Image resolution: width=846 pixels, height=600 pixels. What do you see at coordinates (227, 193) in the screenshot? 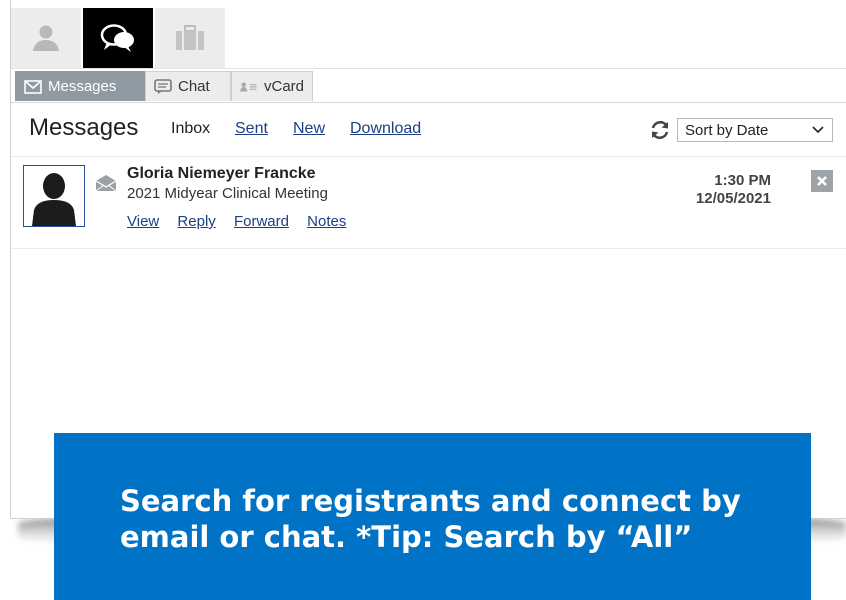
I see `message-subject: 2021 Midyear Clinical Meeting` at bounding box center [227, 193].